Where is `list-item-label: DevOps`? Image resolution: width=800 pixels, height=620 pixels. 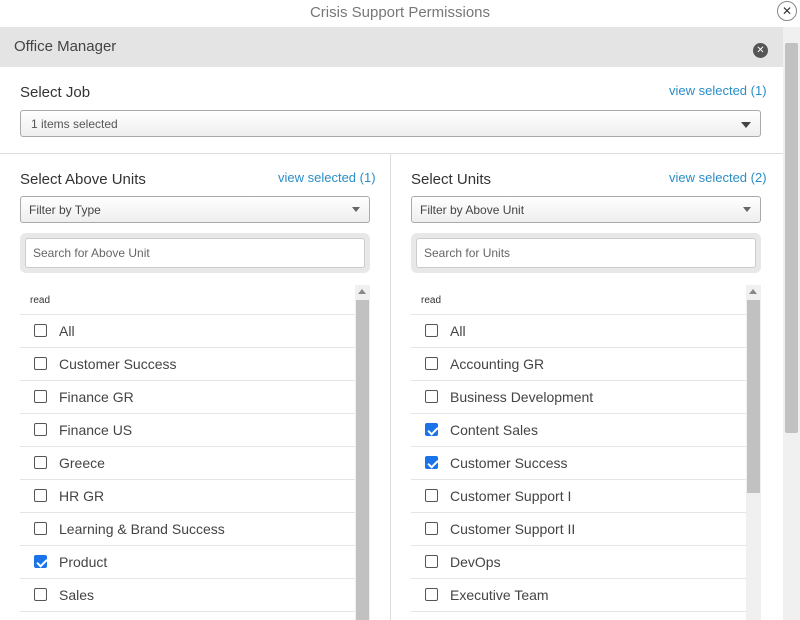 list-item-label: DevOps is located at coordinates (475, 562).